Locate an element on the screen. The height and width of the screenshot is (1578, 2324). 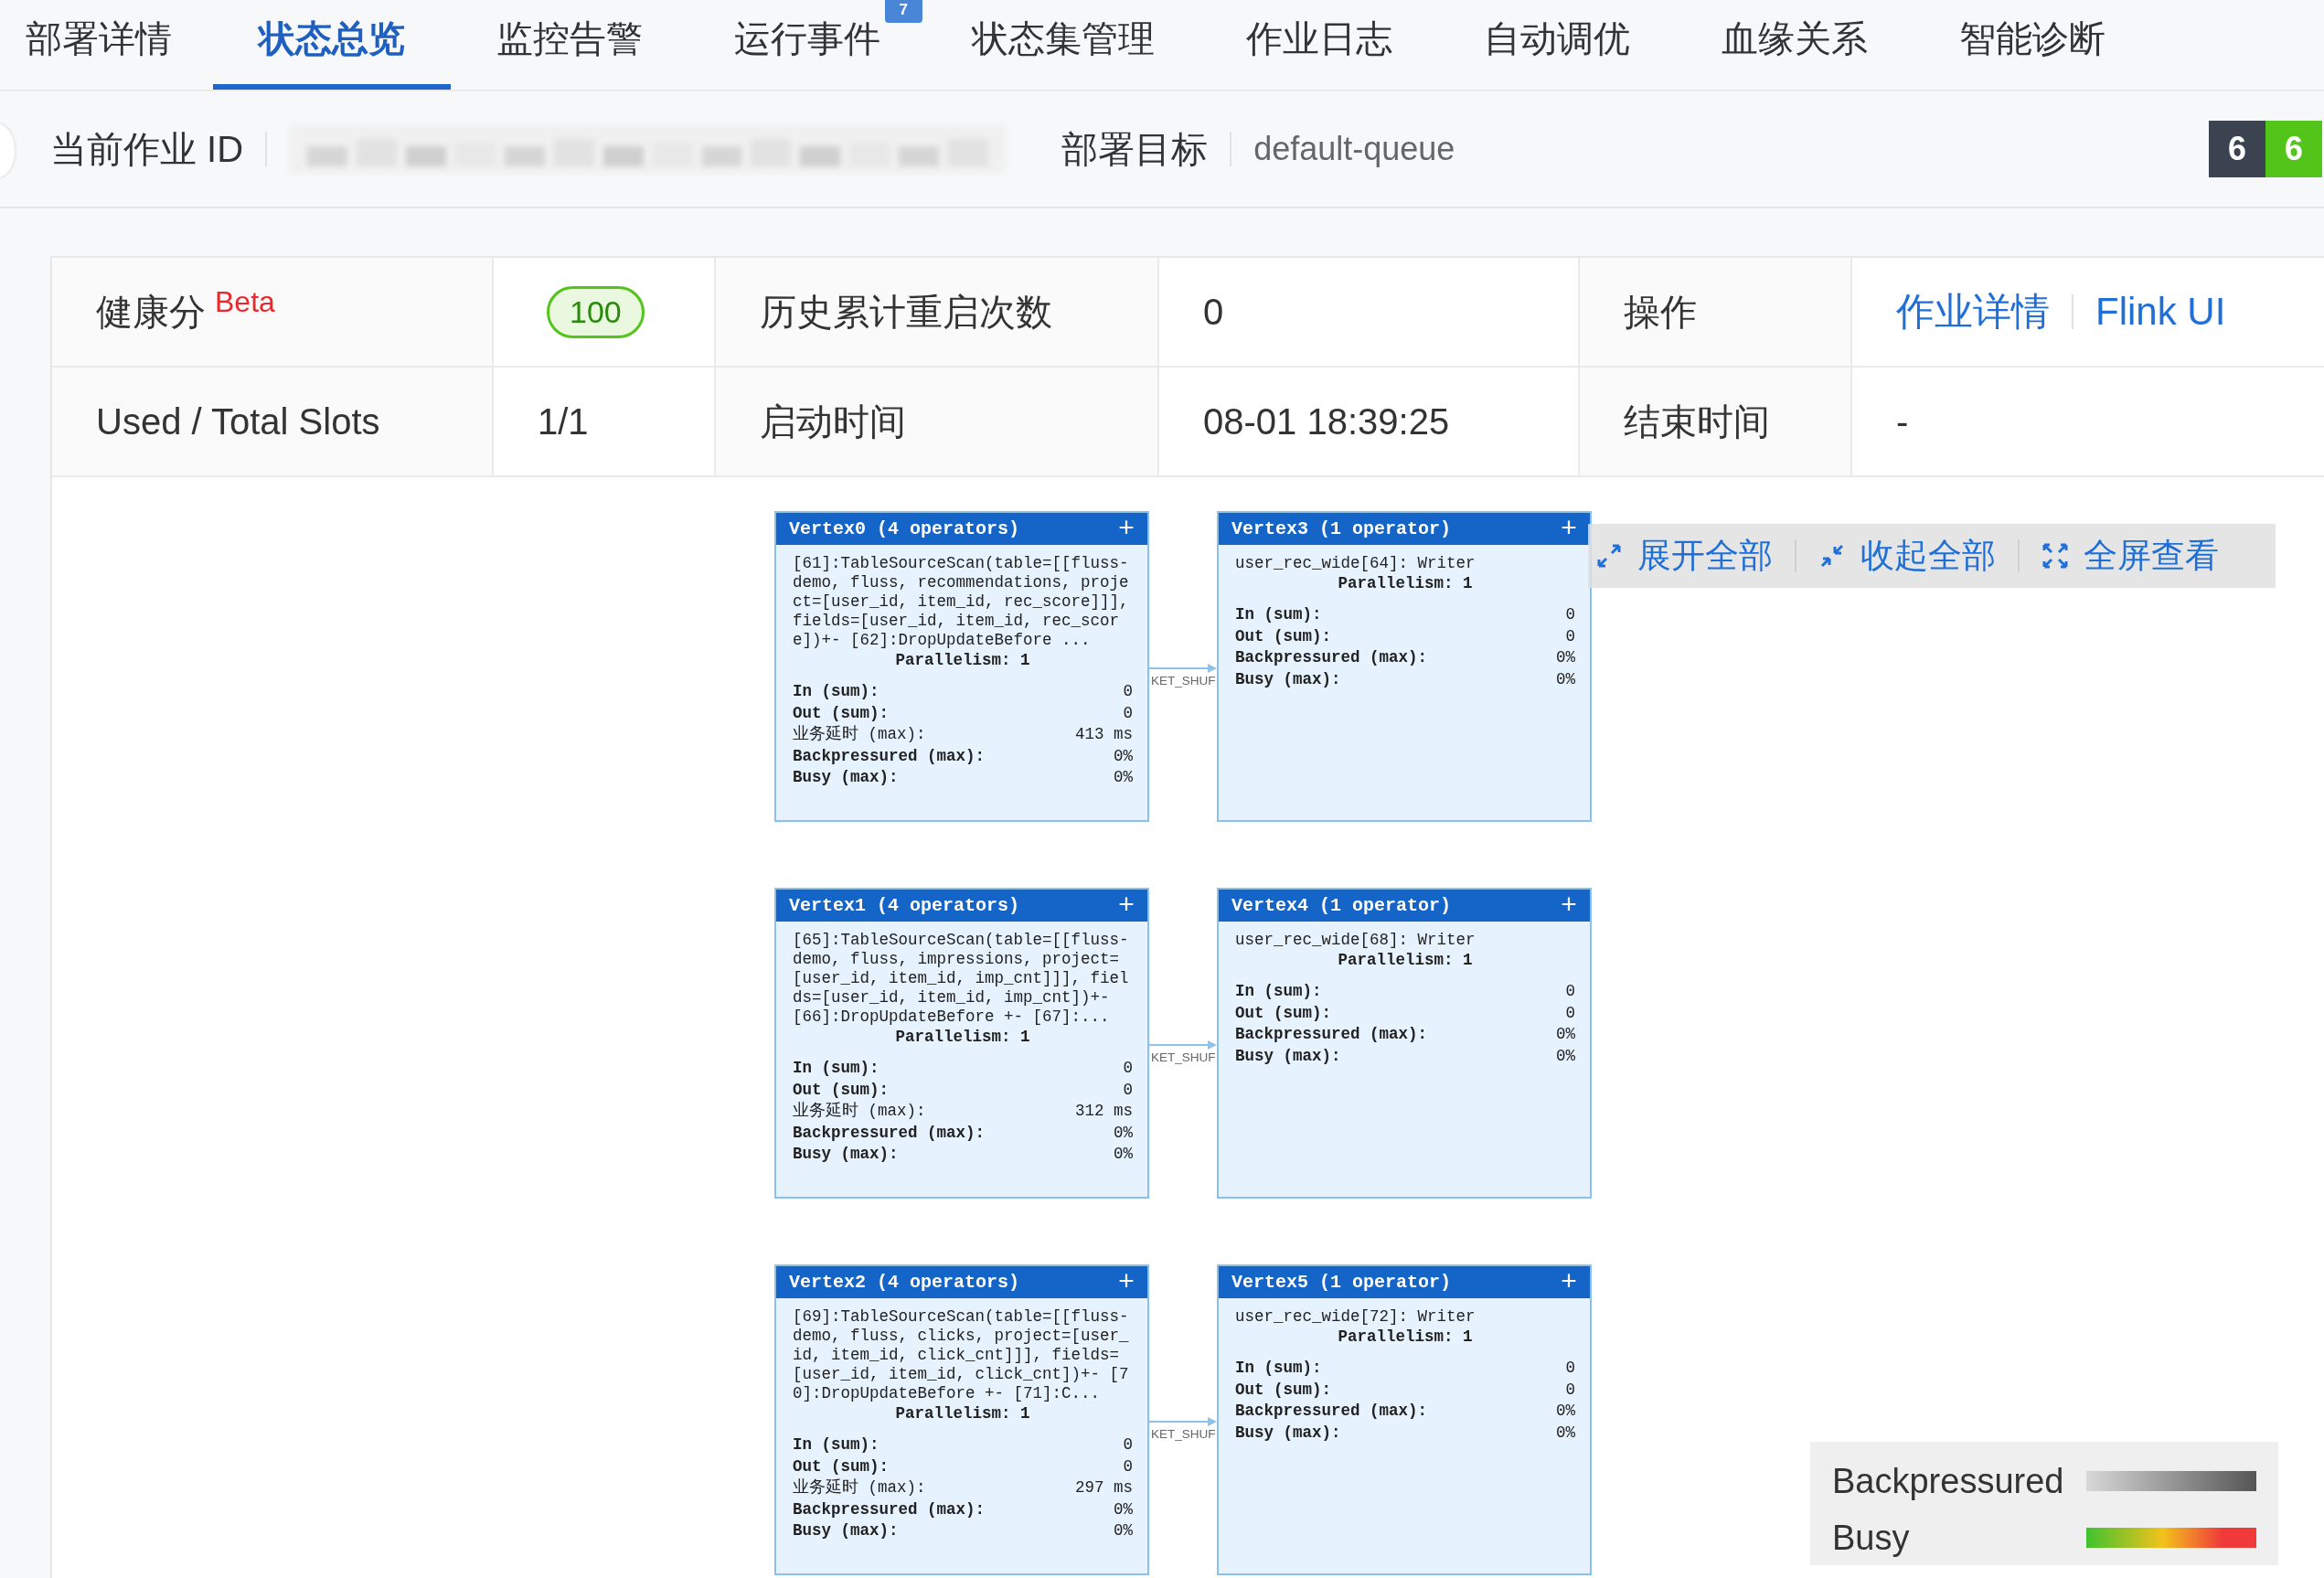
tab: 部署详情 is located at coordinates (106, 45).